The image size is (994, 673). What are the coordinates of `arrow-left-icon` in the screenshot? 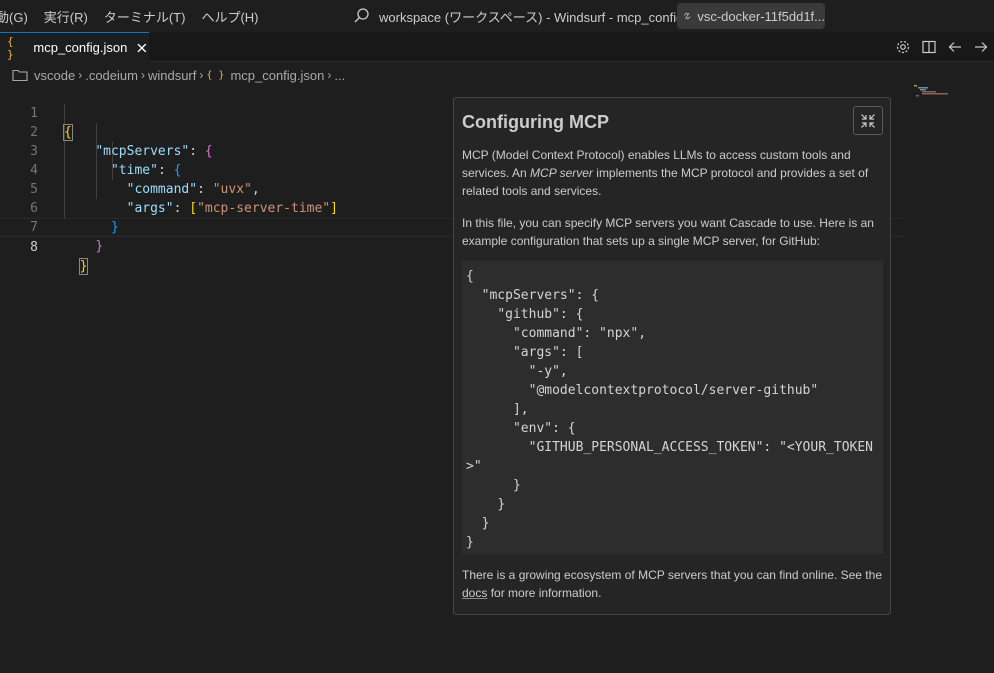 It's located at (954, 47).